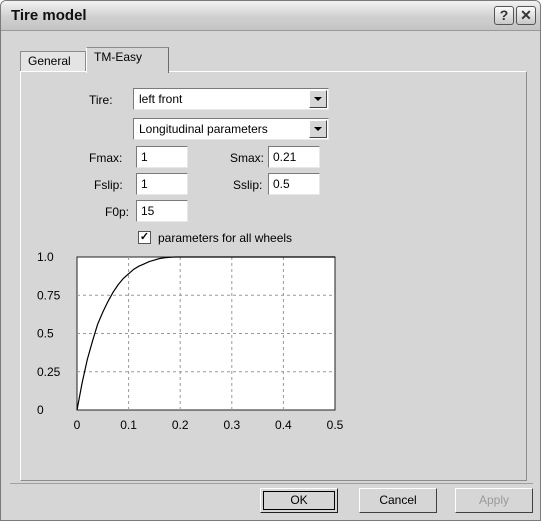 The image size is (543, 523). What do you see at coordinates (161, 99) in the screenshot?
I see `tire-select-value: left front` at bounding box center [161, 99].